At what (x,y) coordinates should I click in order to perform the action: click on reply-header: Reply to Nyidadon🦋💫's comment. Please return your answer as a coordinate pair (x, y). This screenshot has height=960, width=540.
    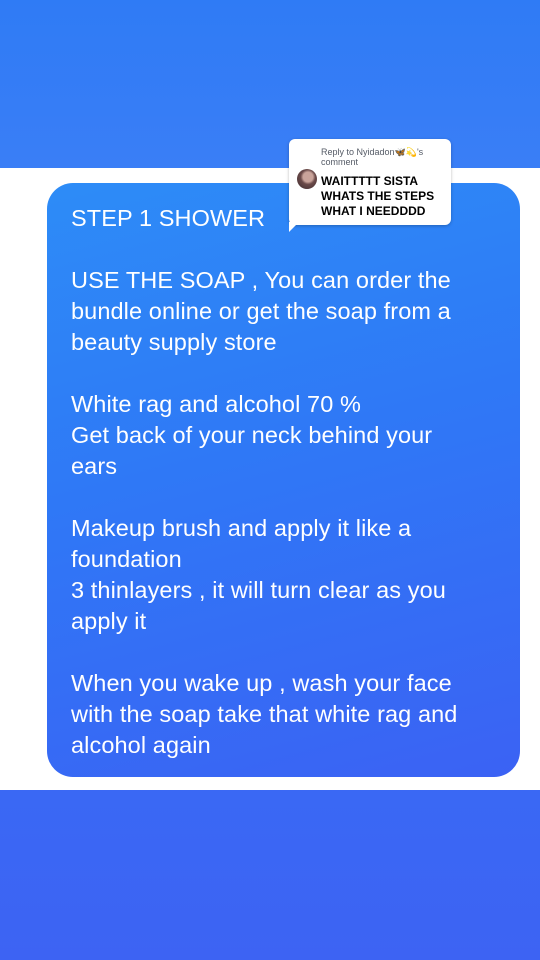
    Looking at the image, I should click on (384, 157).